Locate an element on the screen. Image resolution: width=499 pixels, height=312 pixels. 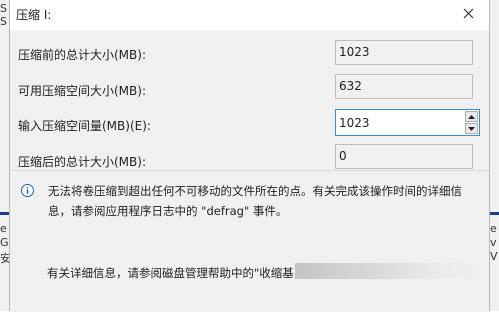
total-after-label: 压缩后的总计大小(MB): is located at coordinates (82, 162).